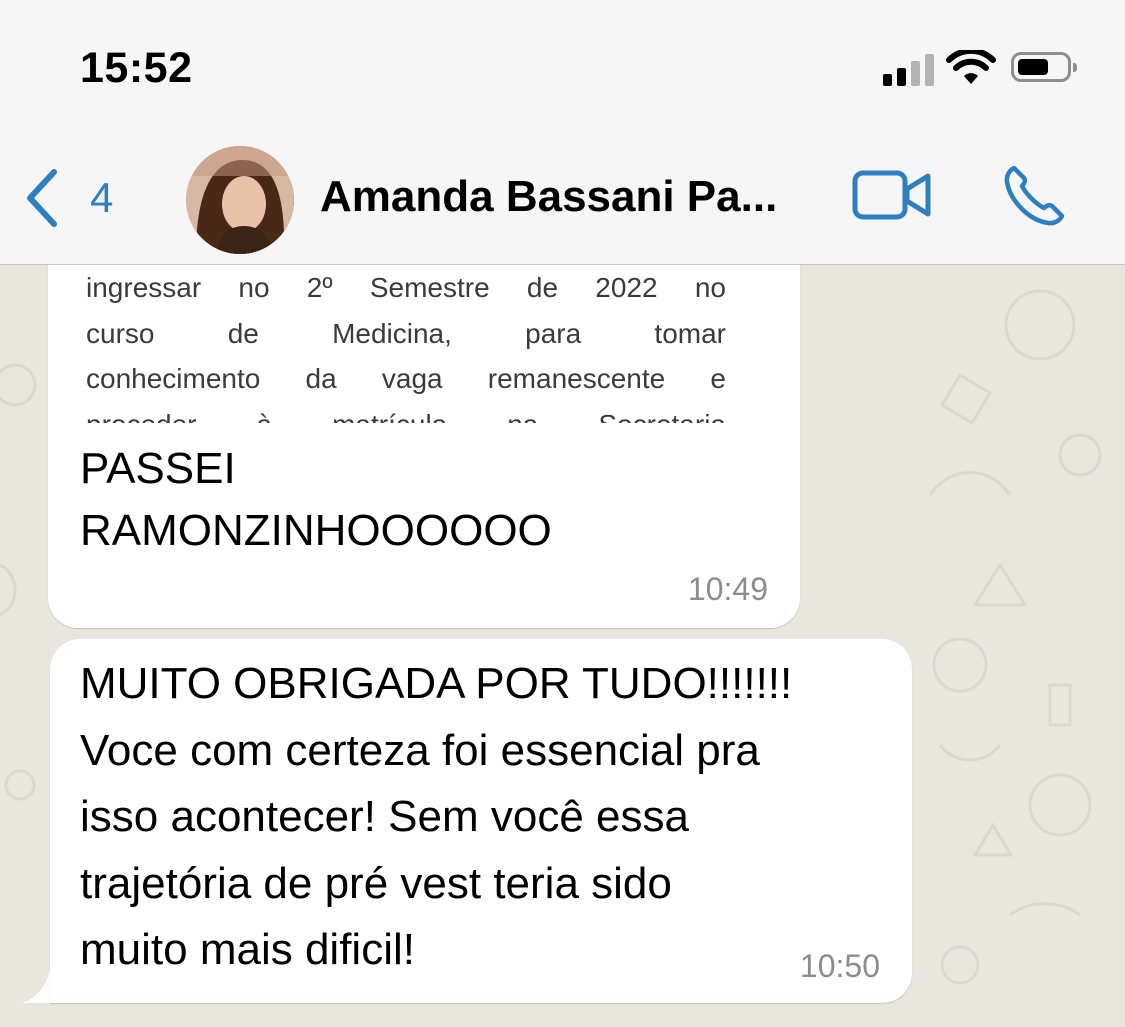  I want to click on message-line: MUITO OBRIGADA POR TUDO!!!!!!!, so click(436, 683).